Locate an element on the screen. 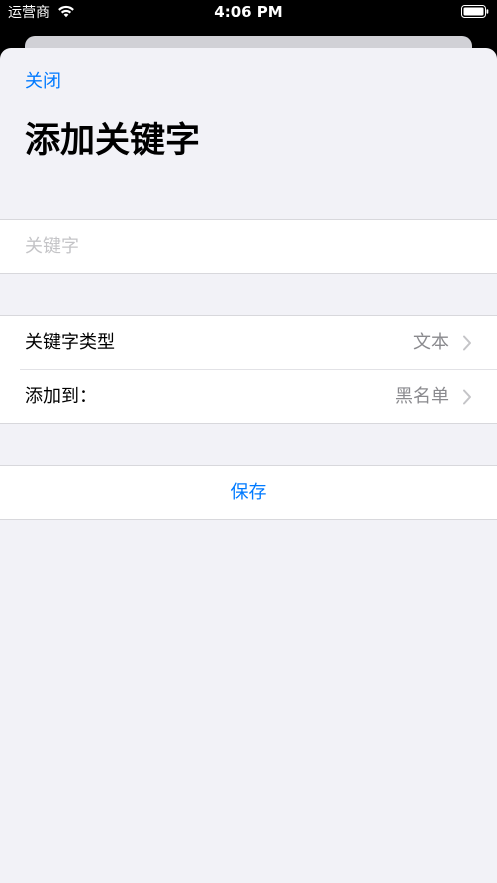  keyword-type-value: 文本 is located at coordinates (431, 342).